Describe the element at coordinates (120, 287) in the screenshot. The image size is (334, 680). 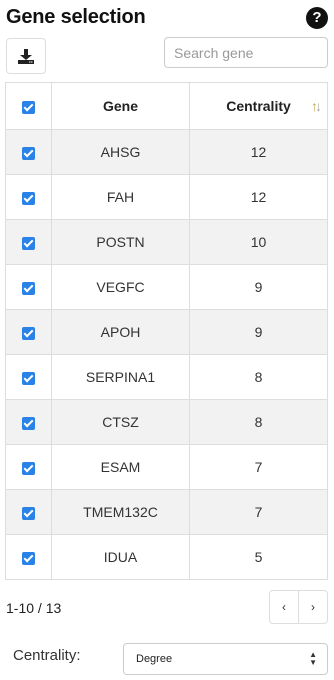
I see `gene-cell: VEGFC` at that location.